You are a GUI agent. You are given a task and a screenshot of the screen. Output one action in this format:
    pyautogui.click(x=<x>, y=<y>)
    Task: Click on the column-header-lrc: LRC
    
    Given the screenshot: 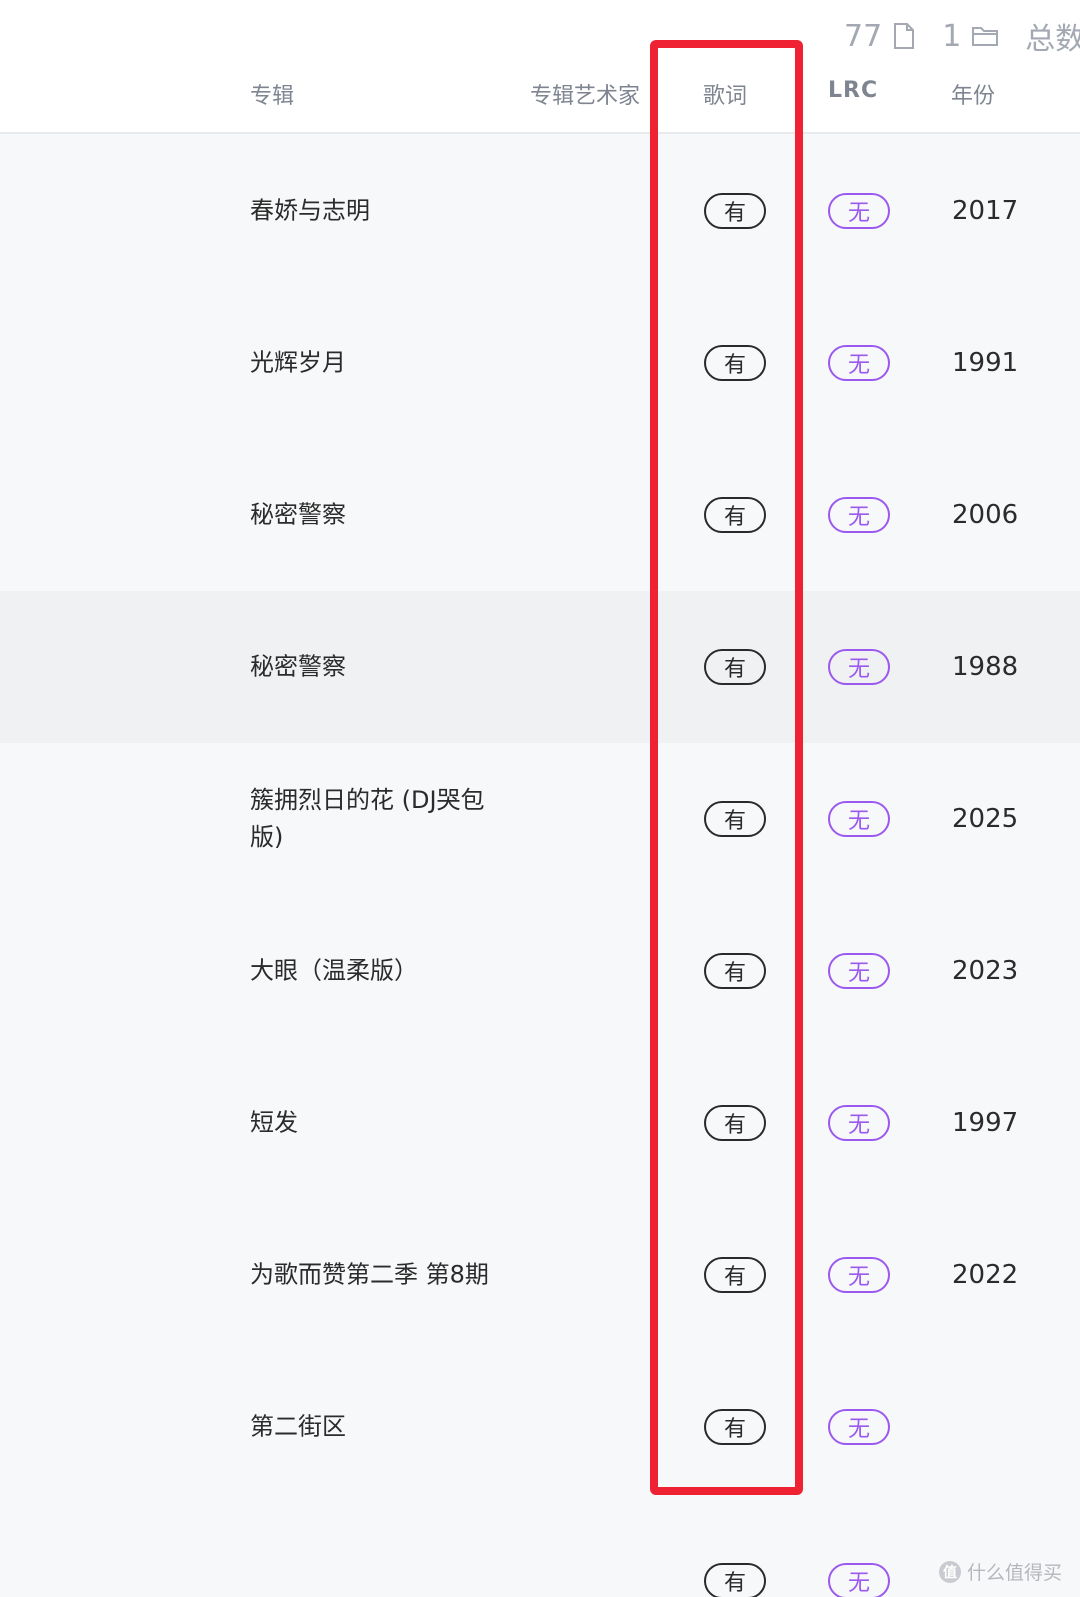 What is the action you would take?
    pyautogui.click(x=853, y=90)
    